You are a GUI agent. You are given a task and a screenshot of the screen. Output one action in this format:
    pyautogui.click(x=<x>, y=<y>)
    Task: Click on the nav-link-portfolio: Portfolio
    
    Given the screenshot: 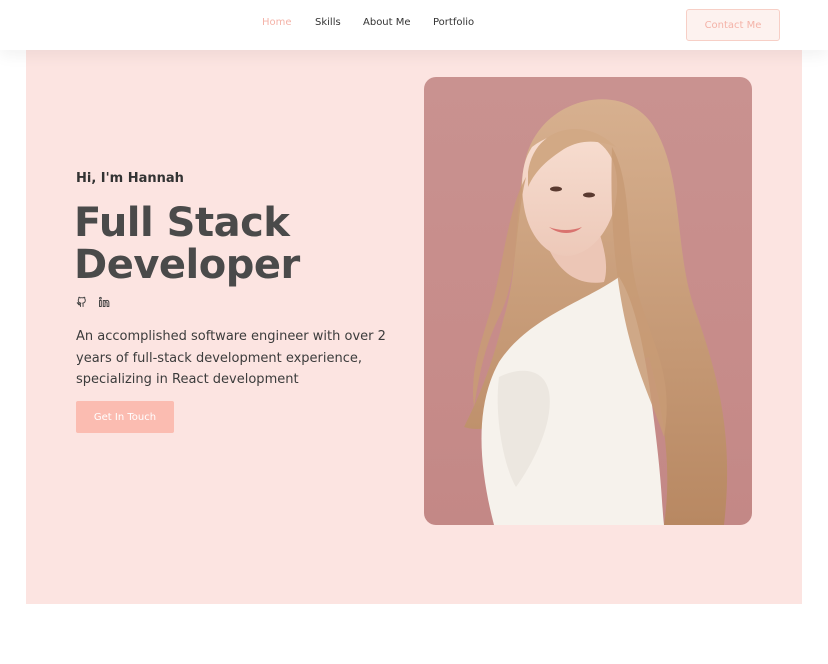 What is the action you would take?
    pyautogui.click(x=453, y=22)
    